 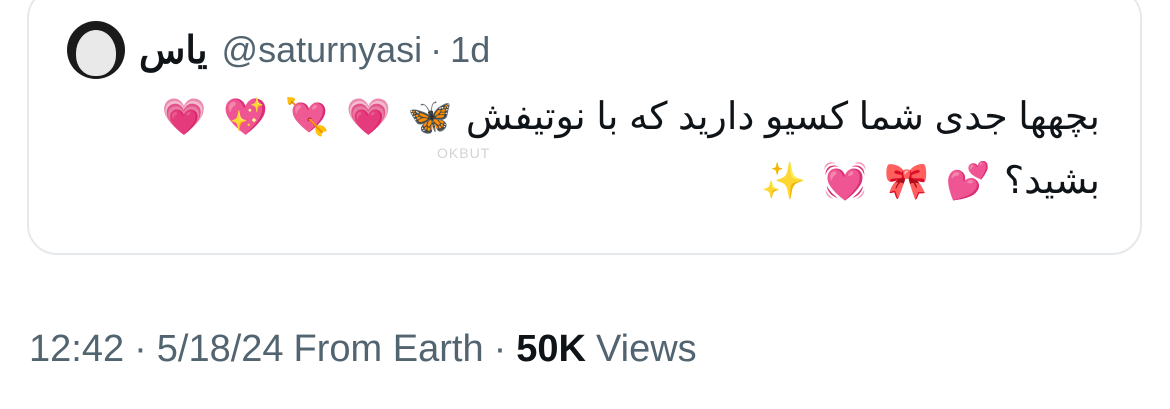 I want to click on views-count: 50K, so click(x=551, y=349).